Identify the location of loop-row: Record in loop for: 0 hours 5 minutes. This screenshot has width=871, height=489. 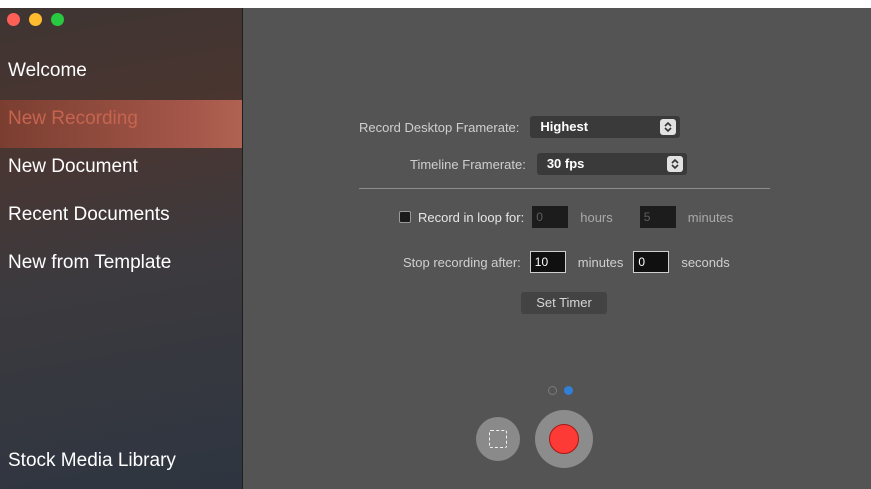
(566, 217).